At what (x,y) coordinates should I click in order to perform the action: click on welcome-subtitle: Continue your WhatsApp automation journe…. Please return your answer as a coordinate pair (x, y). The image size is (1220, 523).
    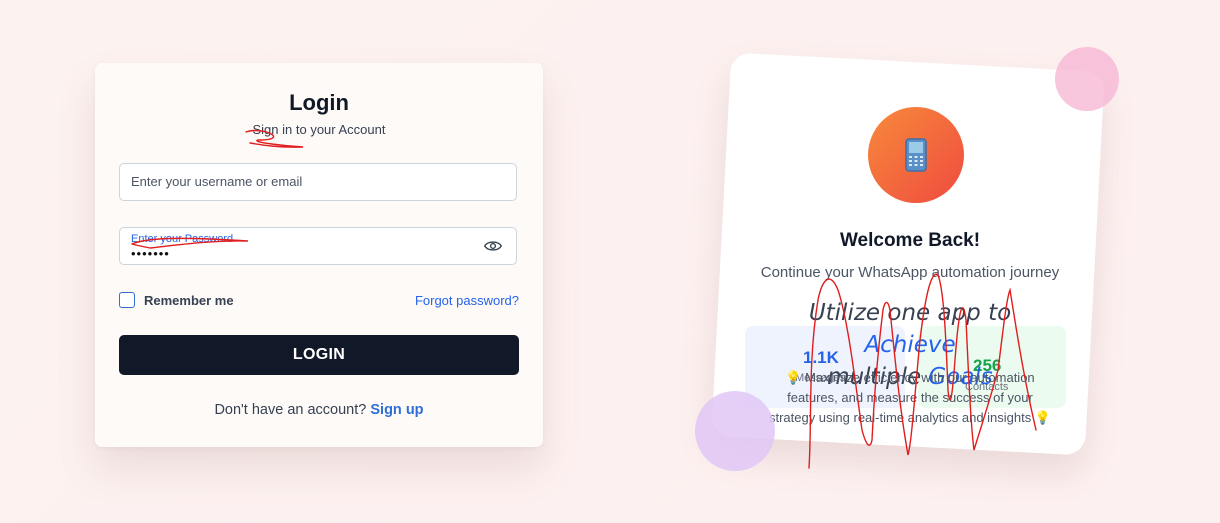
    Looking at the image, I should click on (910, 272).